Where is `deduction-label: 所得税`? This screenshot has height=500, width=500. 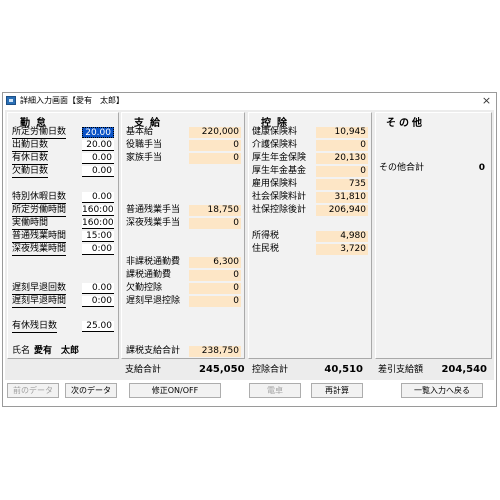 deduction-label: 所得税 is located at coordinates (266, 236).